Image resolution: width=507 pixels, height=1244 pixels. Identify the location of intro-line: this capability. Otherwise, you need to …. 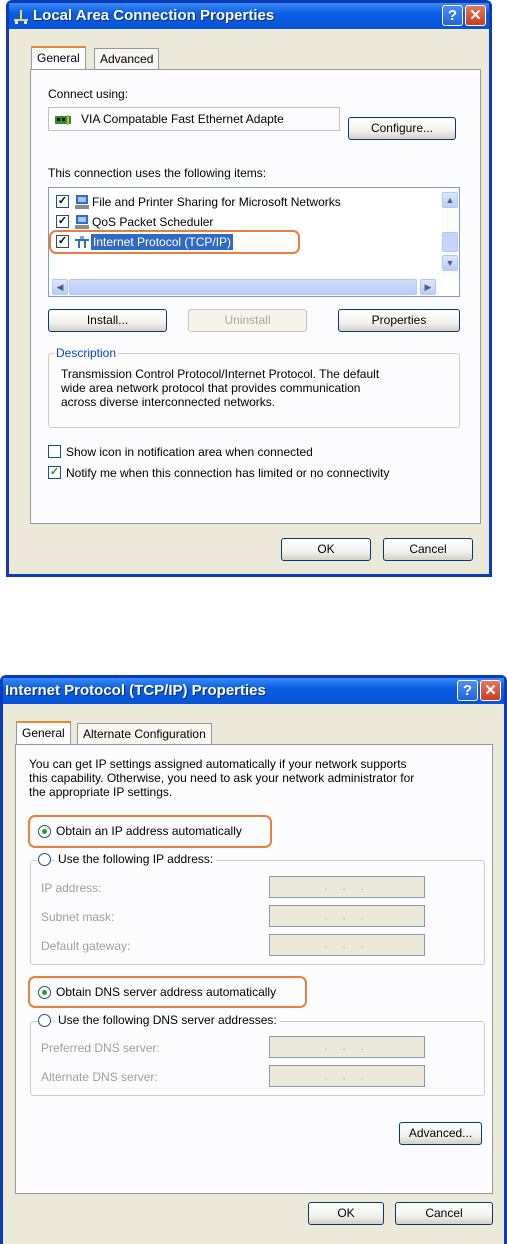
(222, 778).